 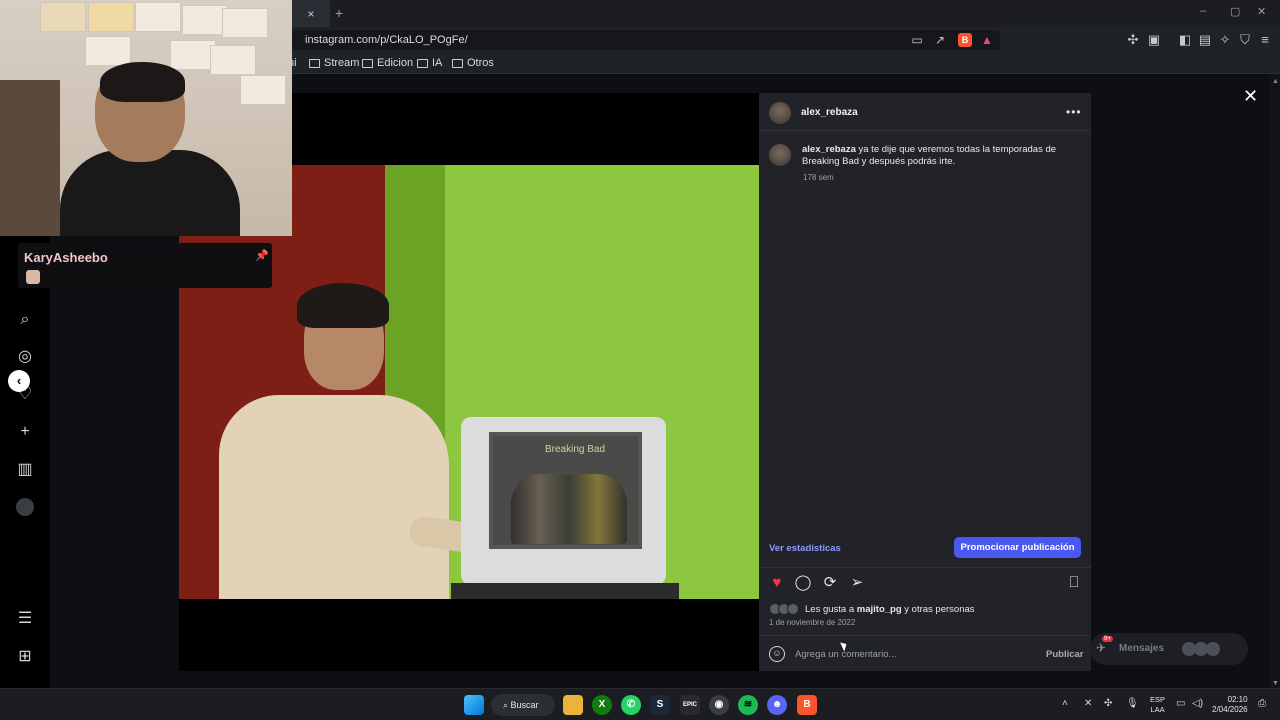 I want to click on menu-icon: ≡, so click(x=1265, y=39).